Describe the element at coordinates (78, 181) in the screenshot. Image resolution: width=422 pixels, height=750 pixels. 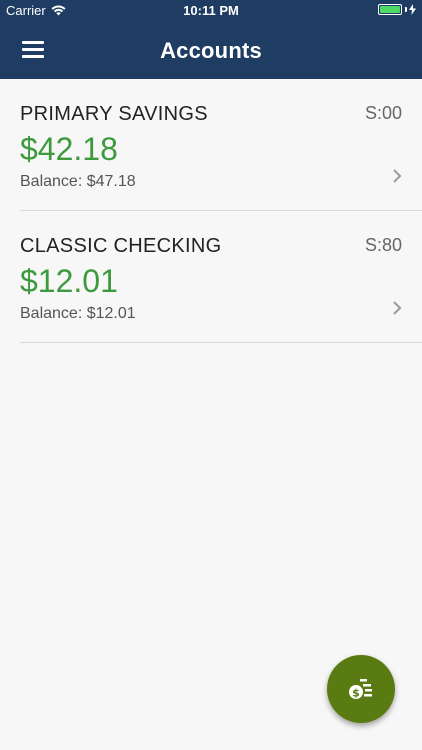
I see `account-balance: Balance: $47.18` at that location.